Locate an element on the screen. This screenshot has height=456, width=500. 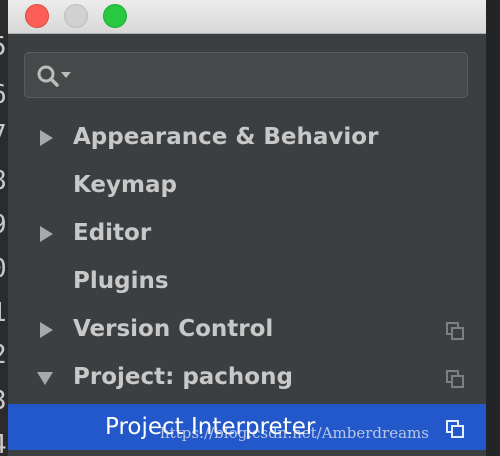
line-number: 1 is located at coordinates (4, 313).